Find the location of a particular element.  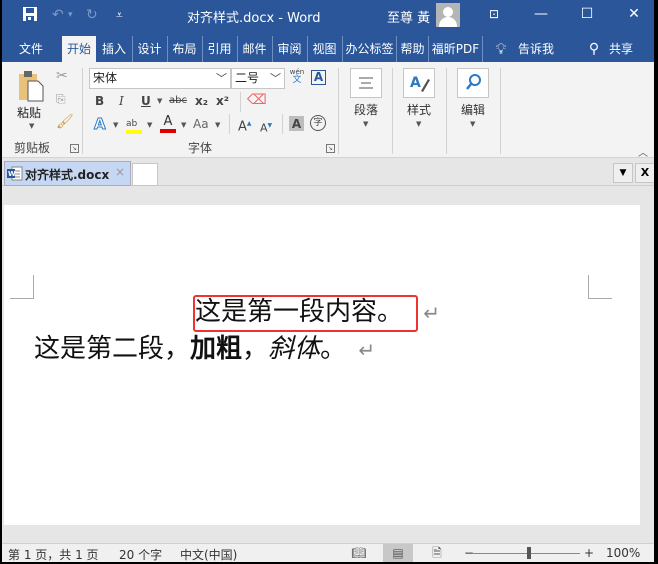

undo-icon: ↶ is located at coordinates (58, 15).